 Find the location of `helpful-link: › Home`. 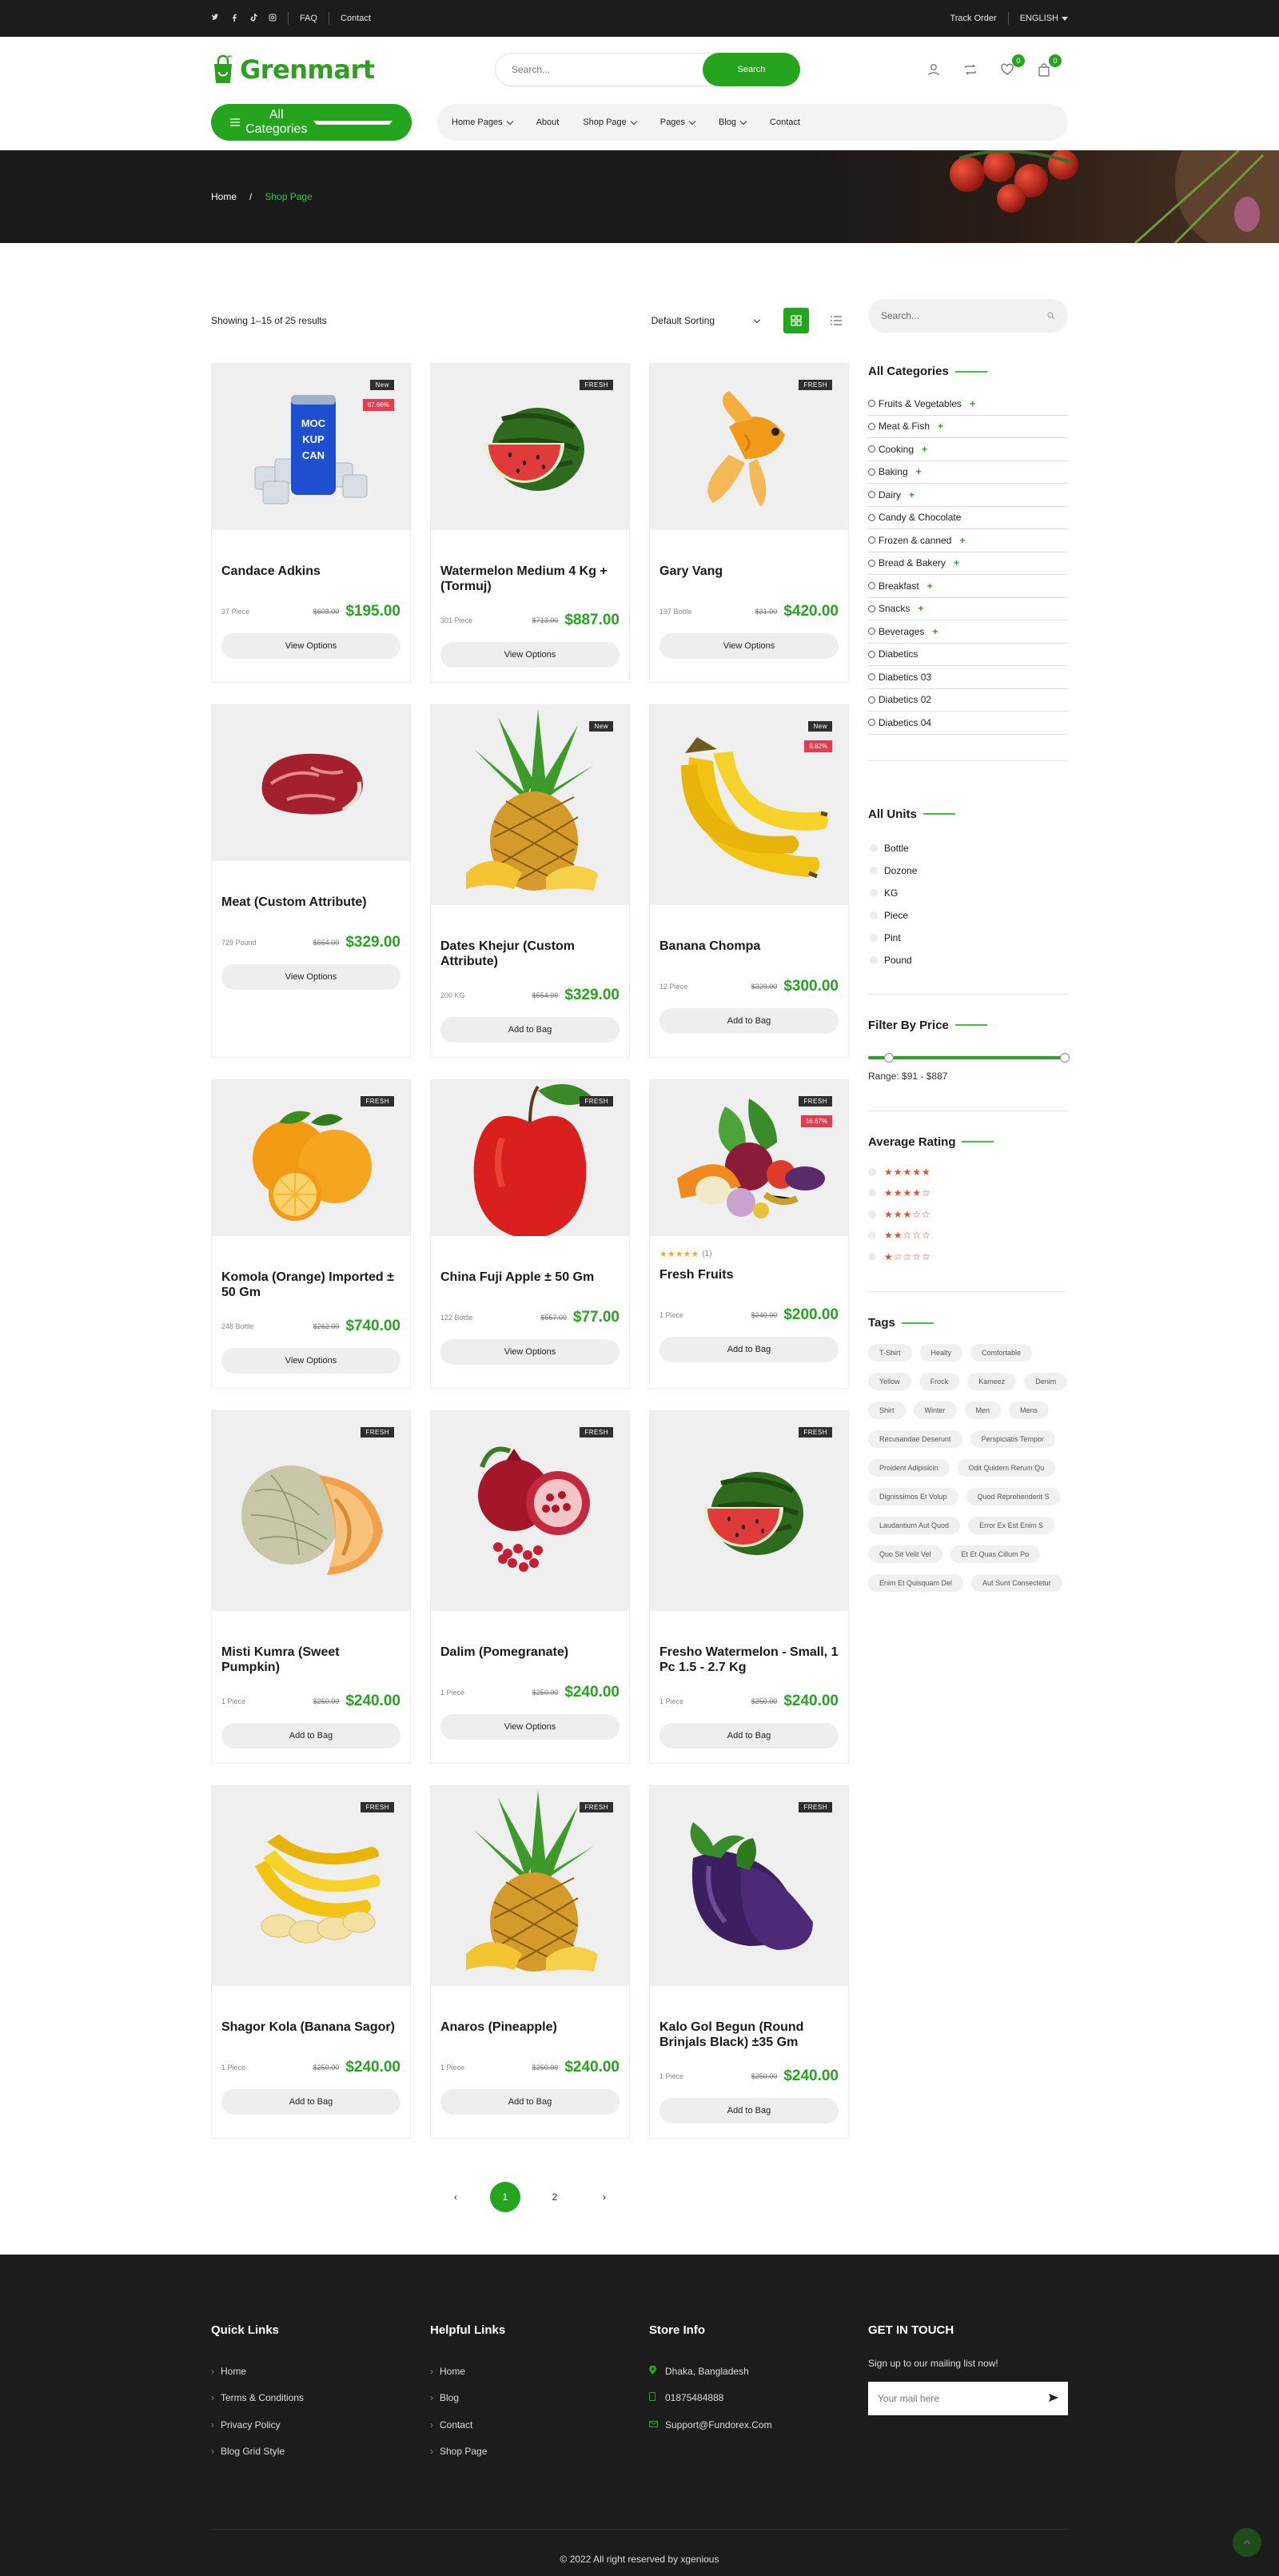

helpful-link: › Home is located at coordinates (539, 2371).